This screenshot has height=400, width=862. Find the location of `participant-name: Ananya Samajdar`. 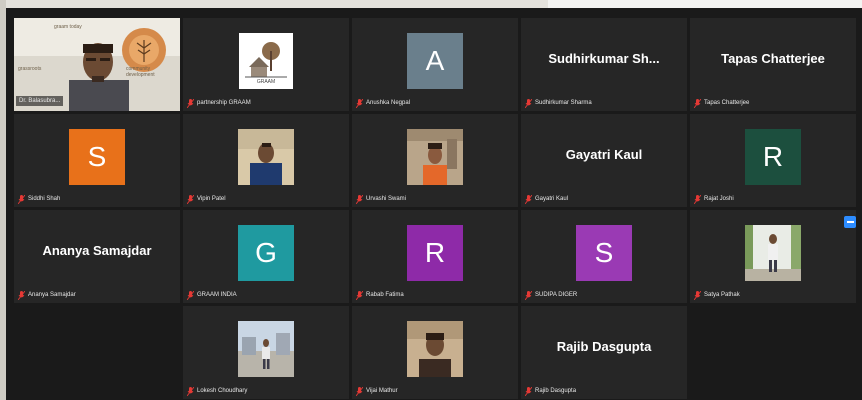

participant-name: Ananya Samajdar is located at coordinates (52, 295).